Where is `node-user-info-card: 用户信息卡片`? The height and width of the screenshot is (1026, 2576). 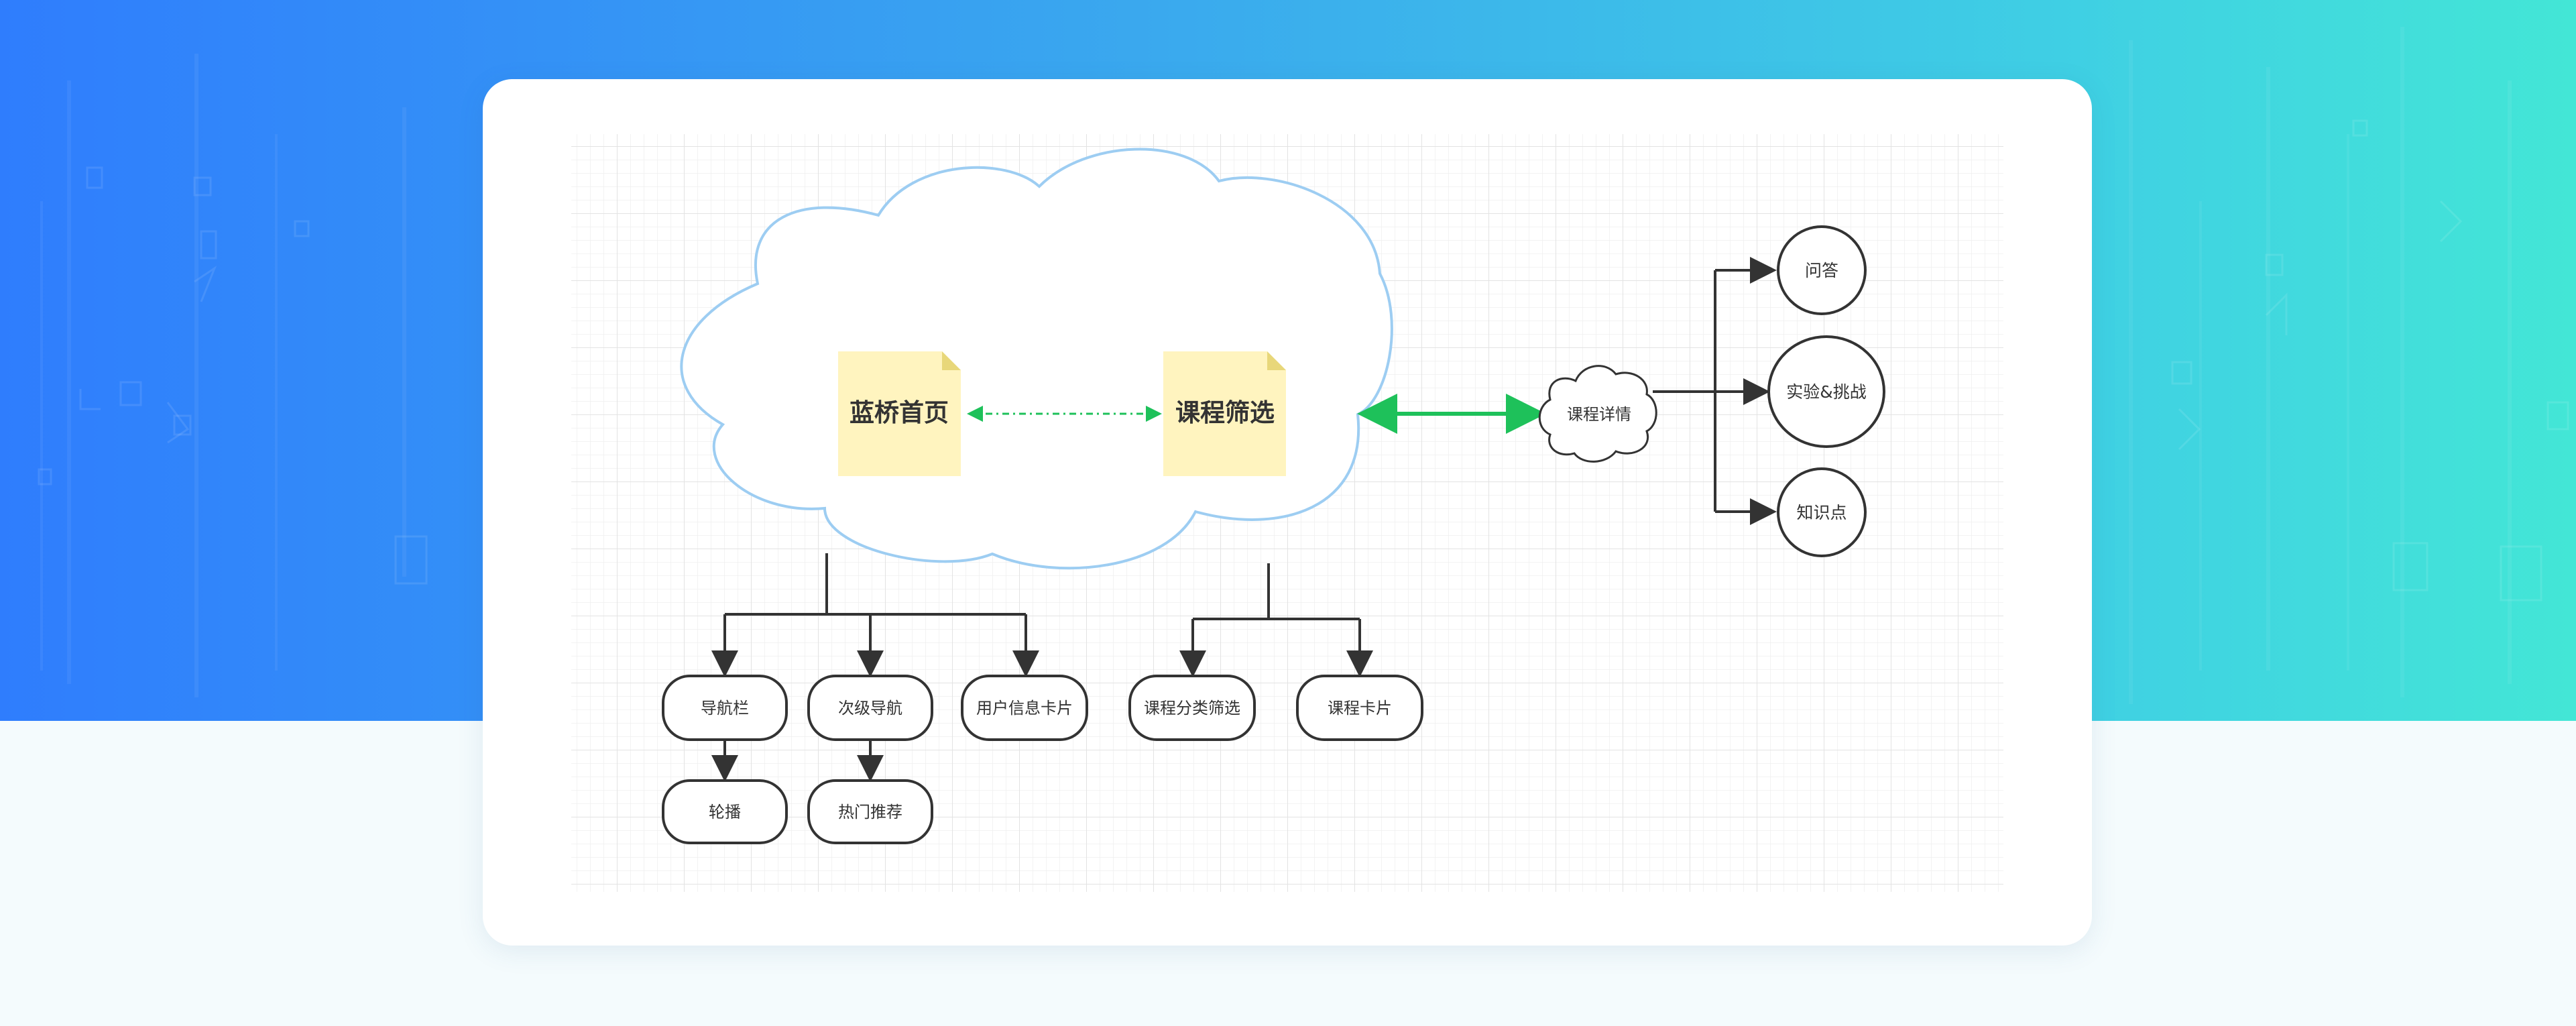
node-user-info-card: 用户信息卡片 is located at coordinates (1024, 708).